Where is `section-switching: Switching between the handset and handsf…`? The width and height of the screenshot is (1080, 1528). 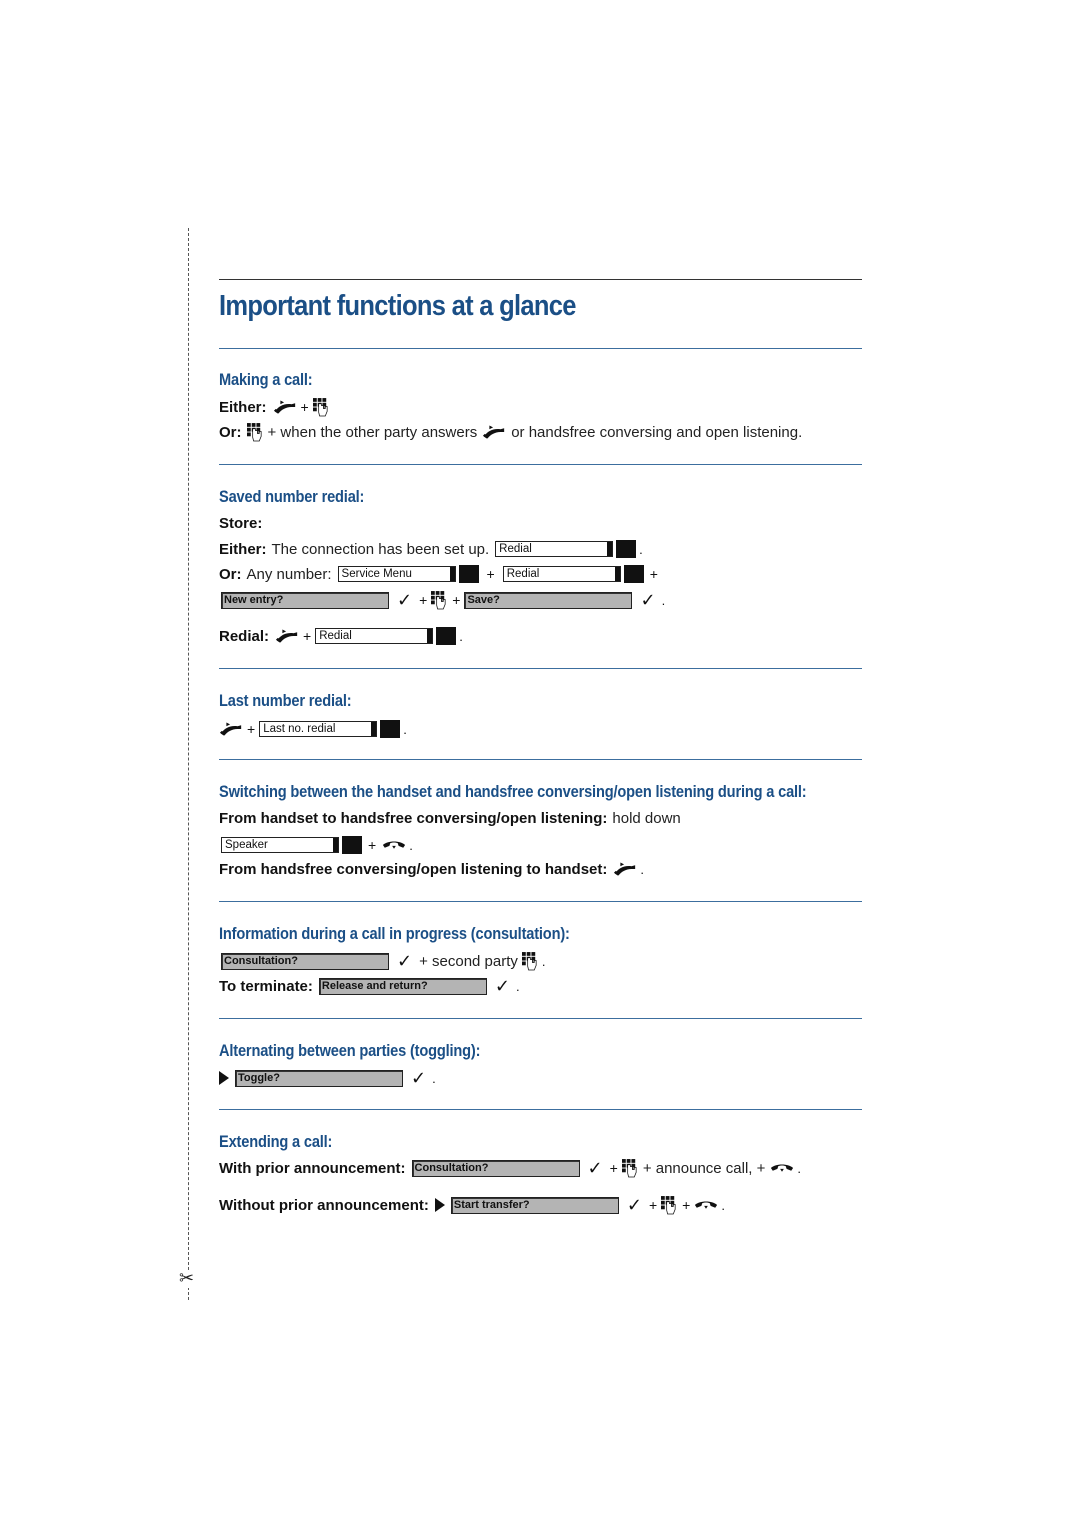 section-switching: Switching between the handset and handsf… is located at coordinates (540, 830).